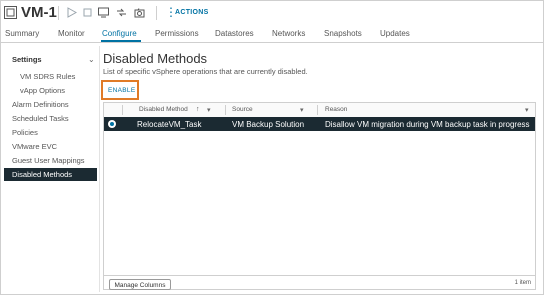 Image resolution: width=544 pixels, height=295 pixels. I want to click on actions-menu: ACTIONS, so click(192, 12).